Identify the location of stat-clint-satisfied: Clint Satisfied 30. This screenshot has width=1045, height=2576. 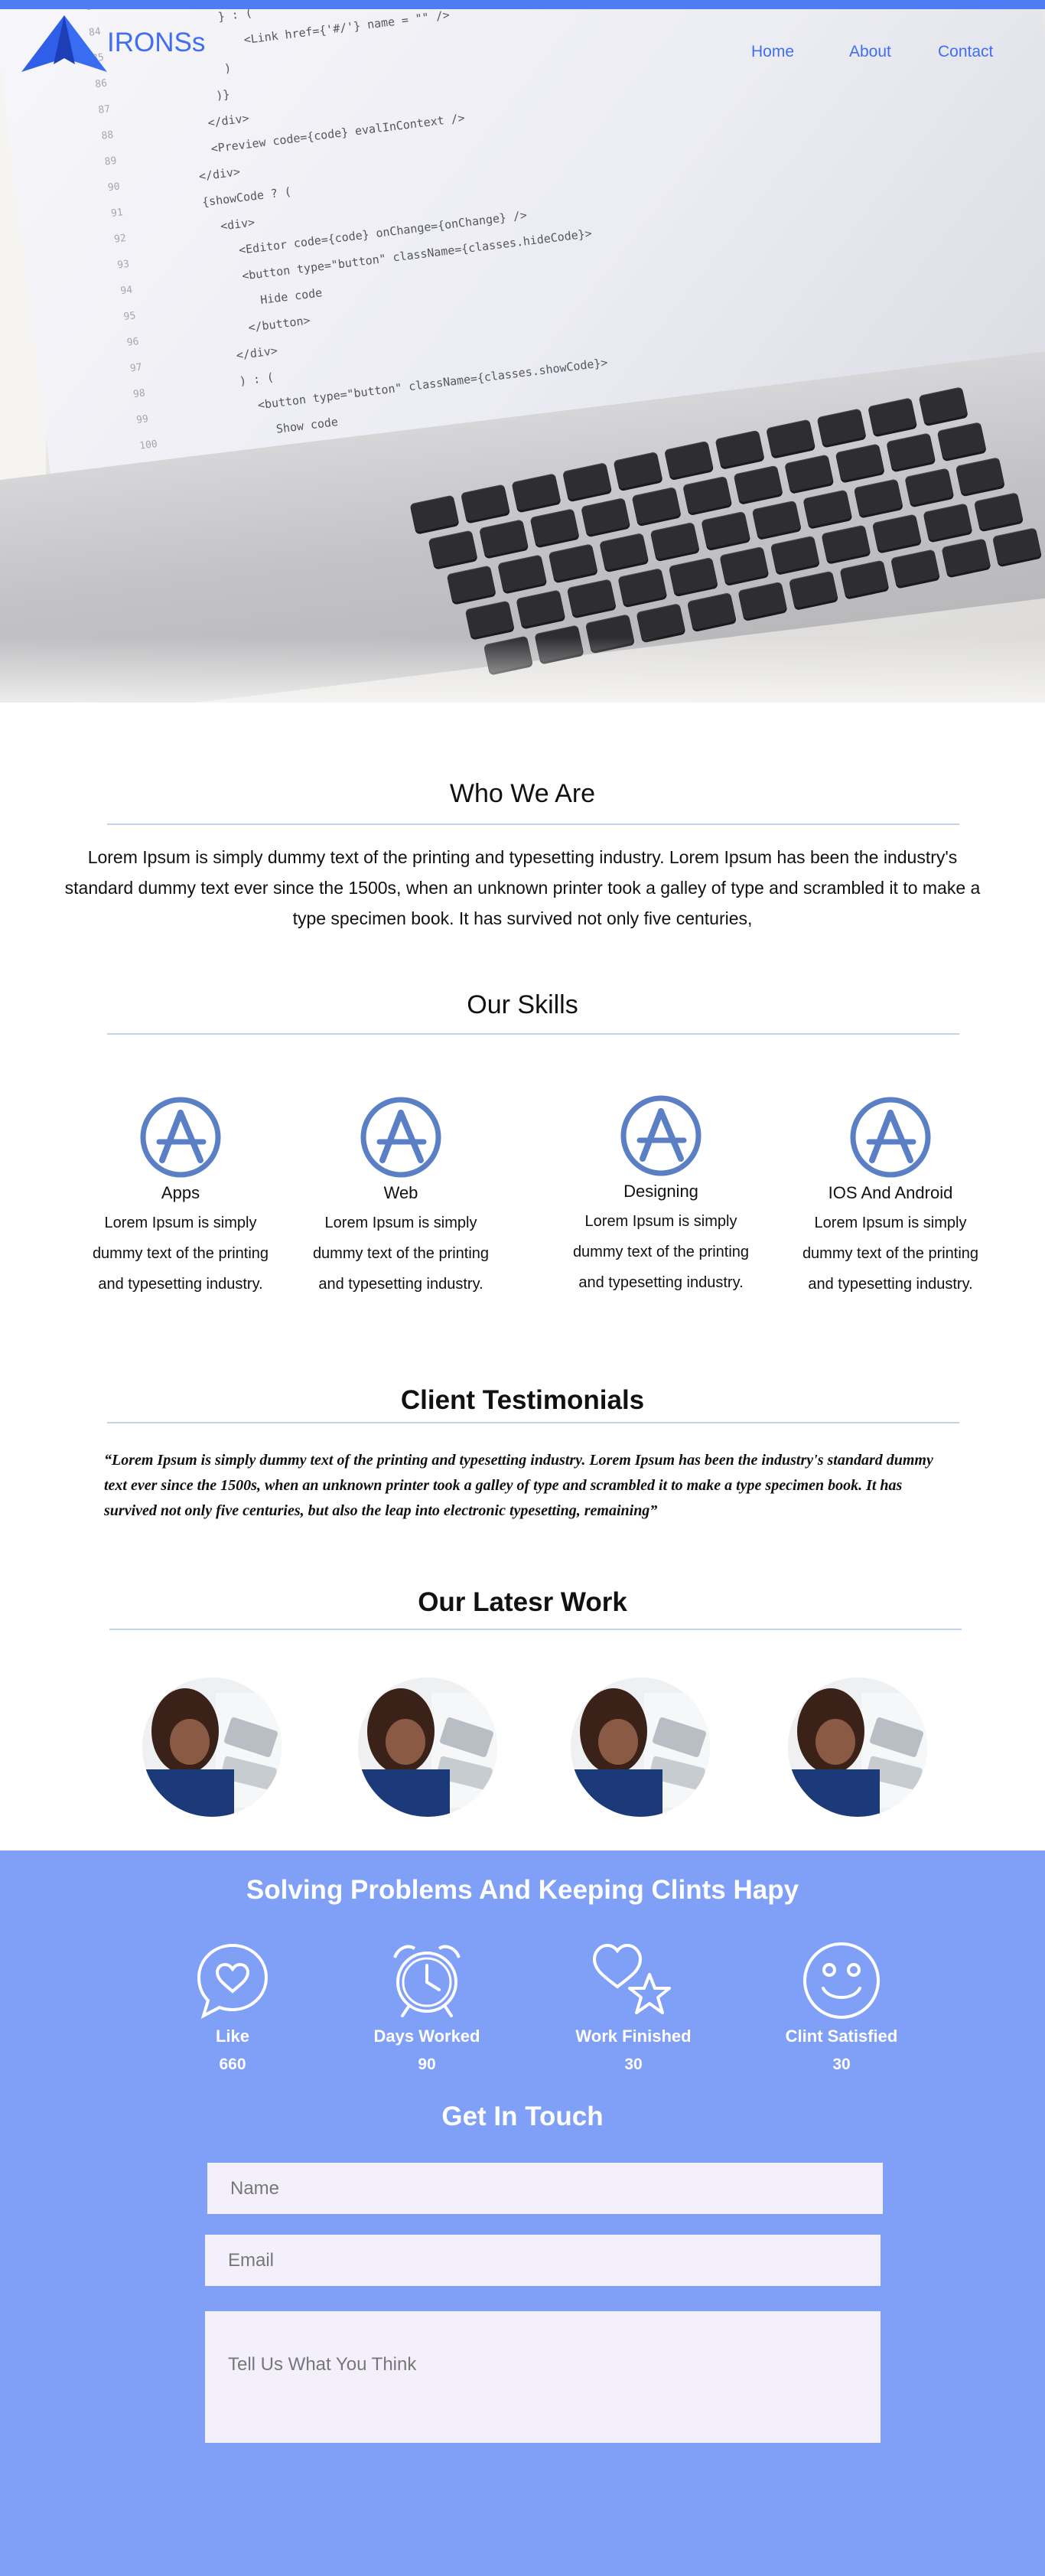
(841, 2007).